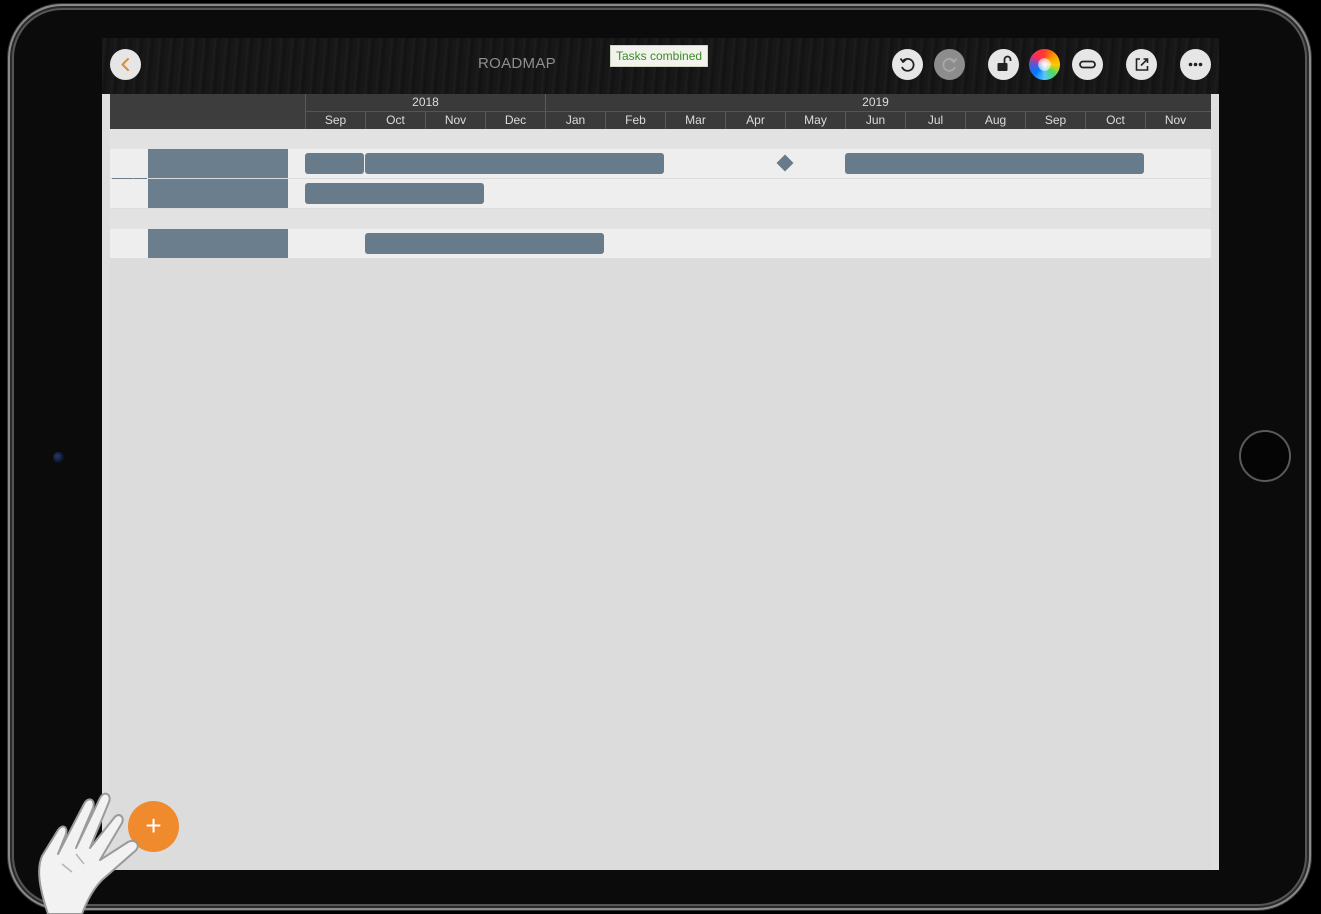 The width and height of the screenshot is (1321, 914). Describe the element at coordinates (1265, 456) in the screenshot. I see `home-button` at that location.